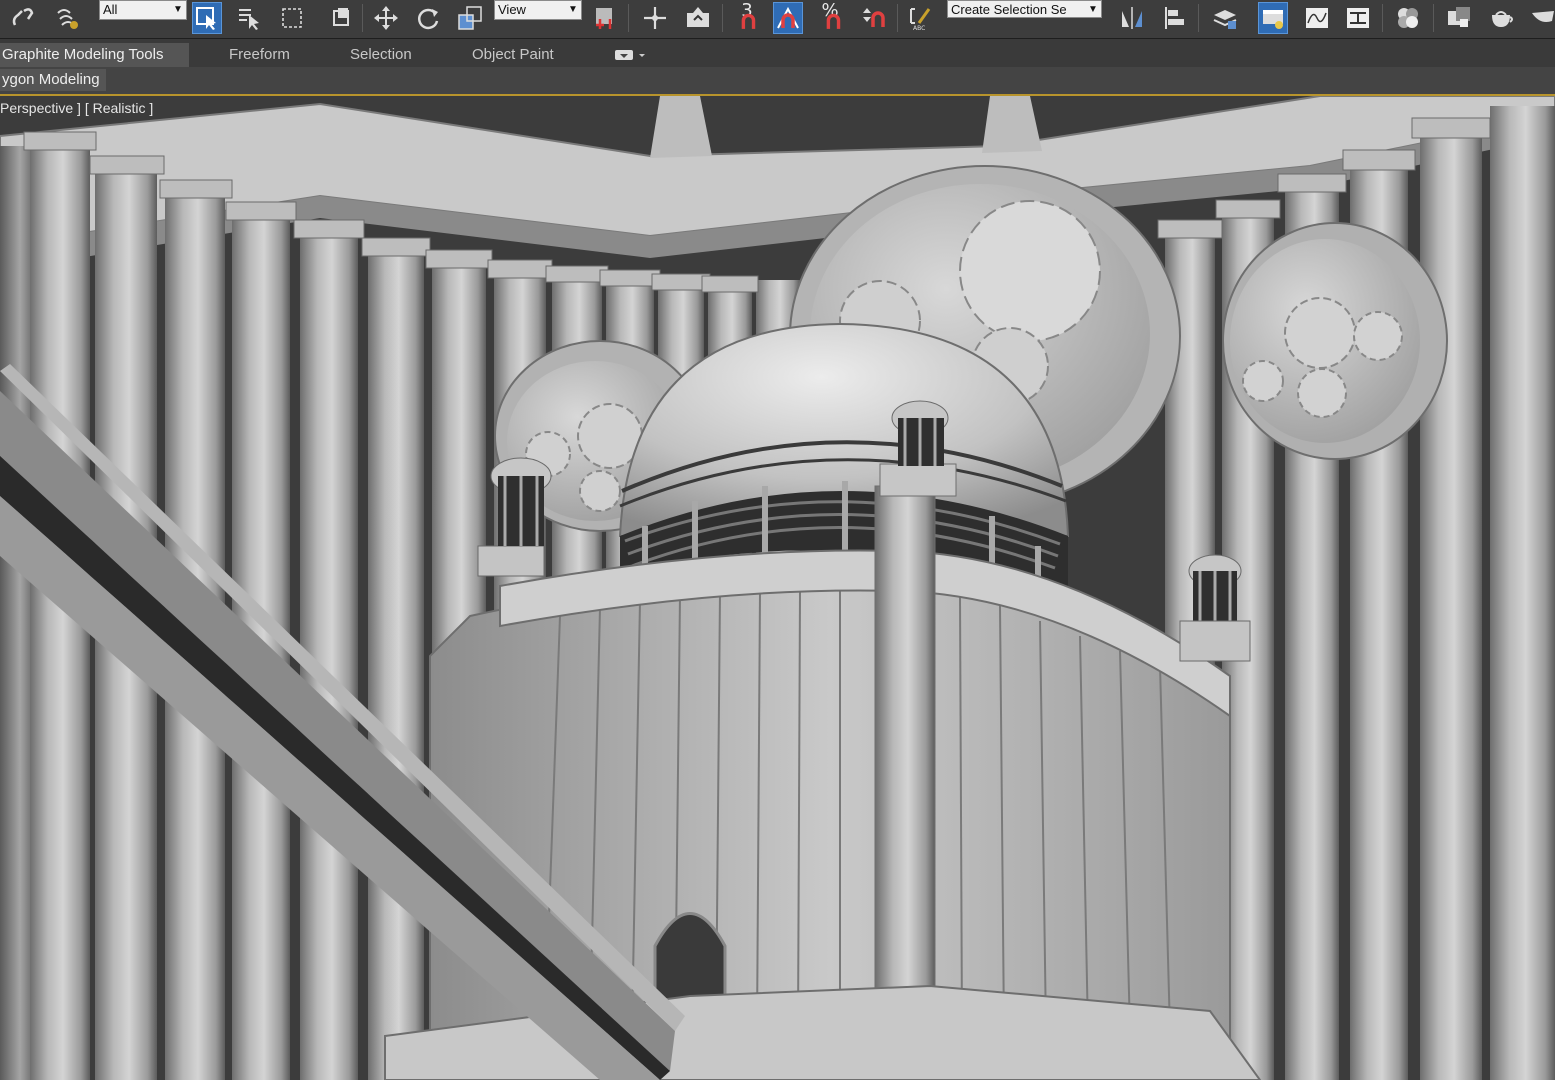  Describe the element at coordinates (23, 18) in the screenshot. I see `link-icon` at that location.